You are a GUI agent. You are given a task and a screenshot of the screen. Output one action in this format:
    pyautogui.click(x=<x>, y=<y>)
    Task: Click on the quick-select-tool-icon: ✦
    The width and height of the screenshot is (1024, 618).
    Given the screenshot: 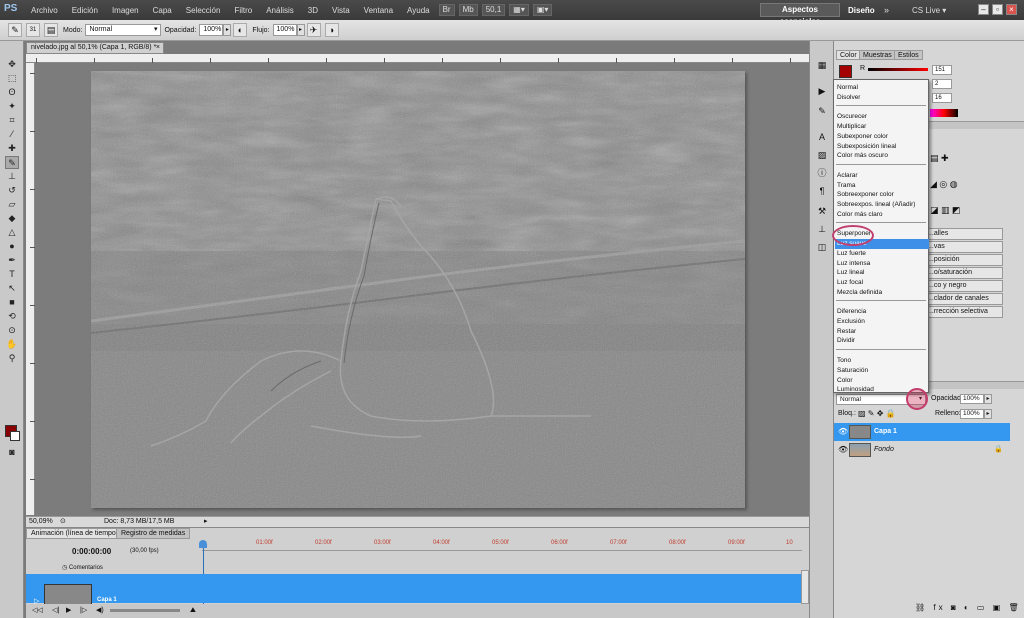 What is the action you would take?
    pyautogui.click(x=12, y=106)
    